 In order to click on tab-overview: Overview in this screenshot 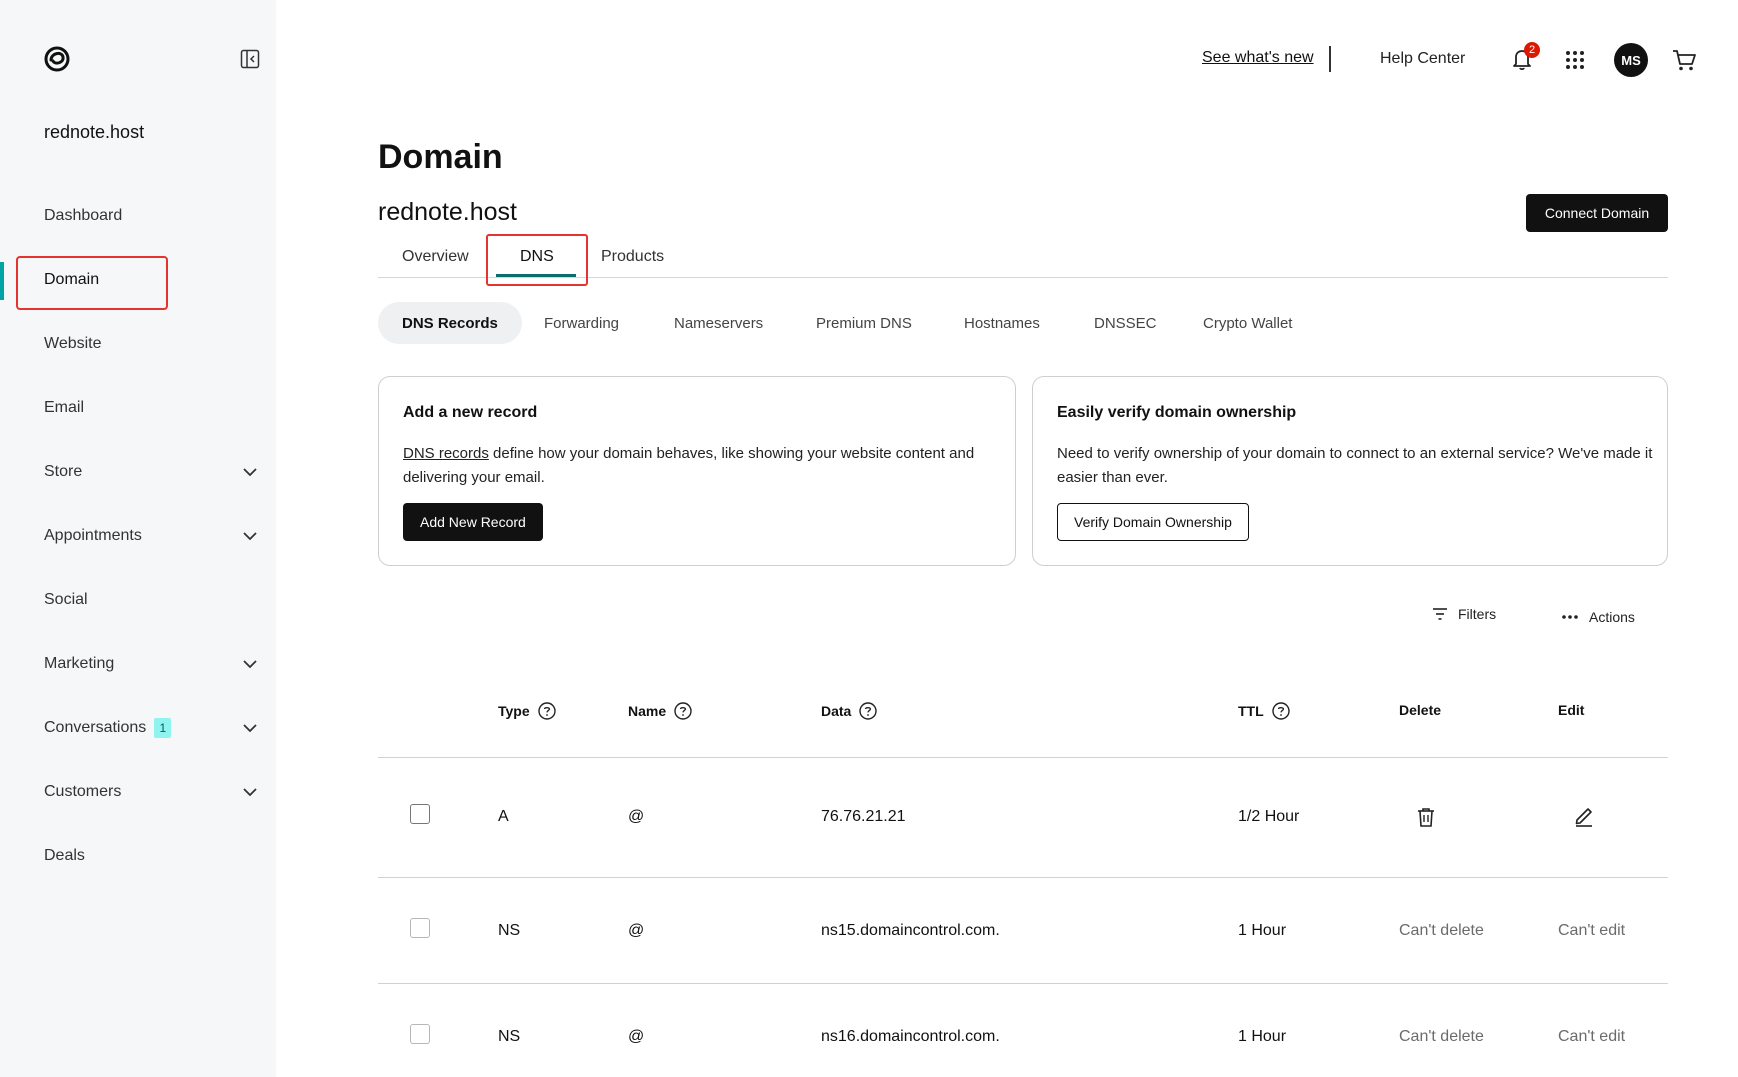, I will do `click(435, 257)`.